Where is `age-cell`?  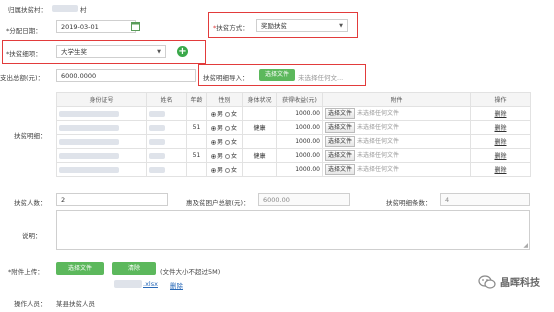
age-cell is located at coordinates (196, 141).